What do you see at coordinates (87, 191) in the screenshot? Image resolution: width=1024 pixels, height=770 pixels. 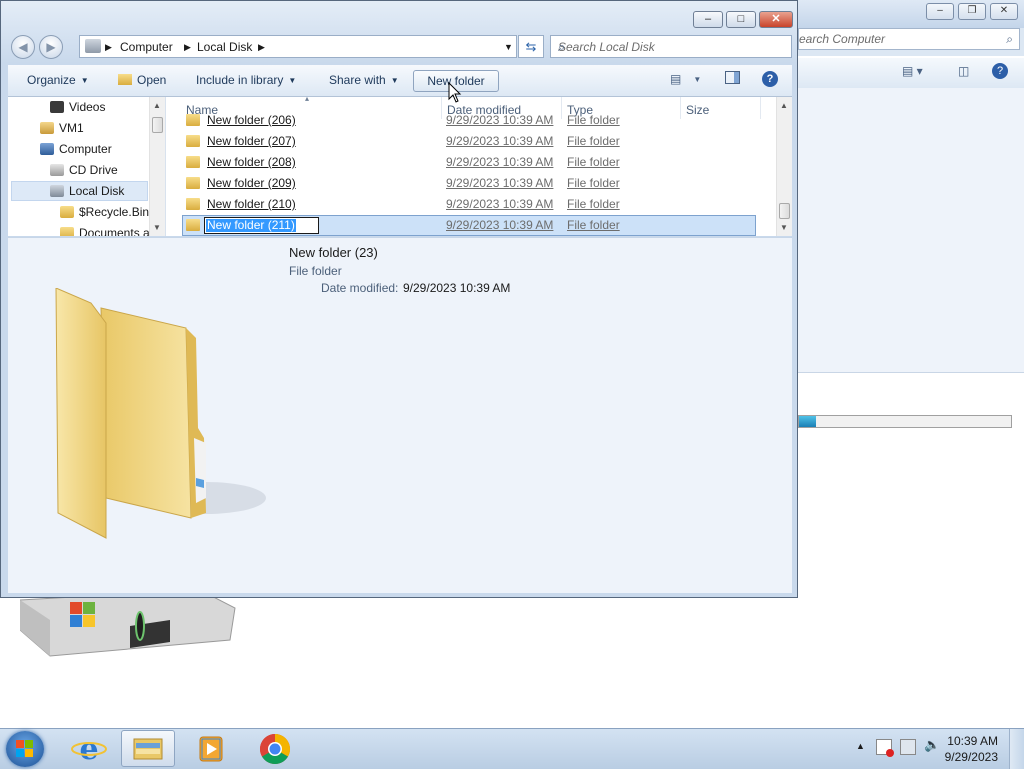 I see `nav-item-local-disk: Local Disk` at bounding box center [87, 191].